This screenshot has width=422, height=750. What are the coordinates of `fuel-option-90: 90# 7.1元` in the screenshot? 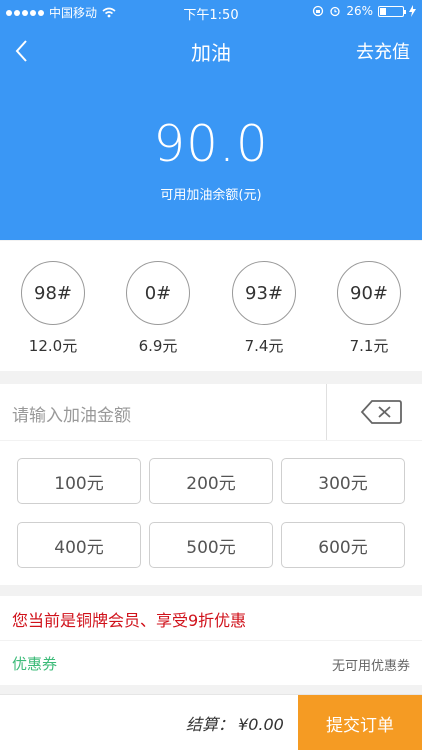 It's located at (369, 308).